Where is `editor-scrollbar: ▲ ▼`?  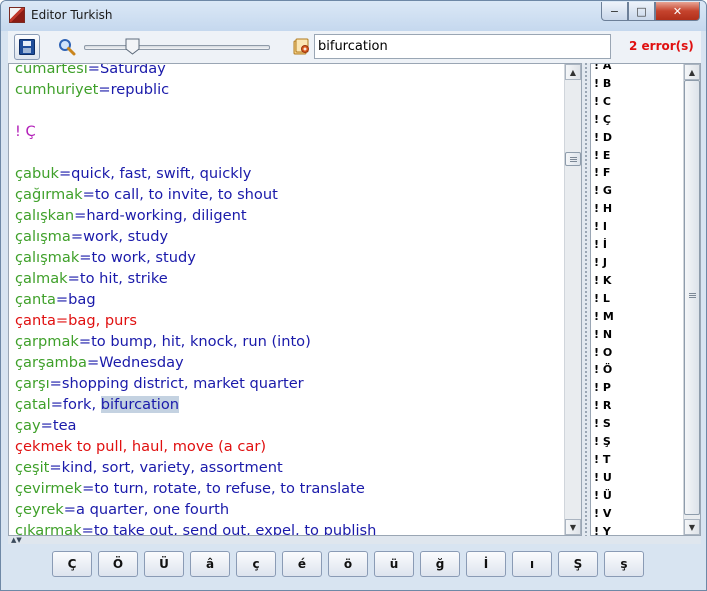
editor-scrollbar: ▲ ▼ is located at coordinates (572, 299).